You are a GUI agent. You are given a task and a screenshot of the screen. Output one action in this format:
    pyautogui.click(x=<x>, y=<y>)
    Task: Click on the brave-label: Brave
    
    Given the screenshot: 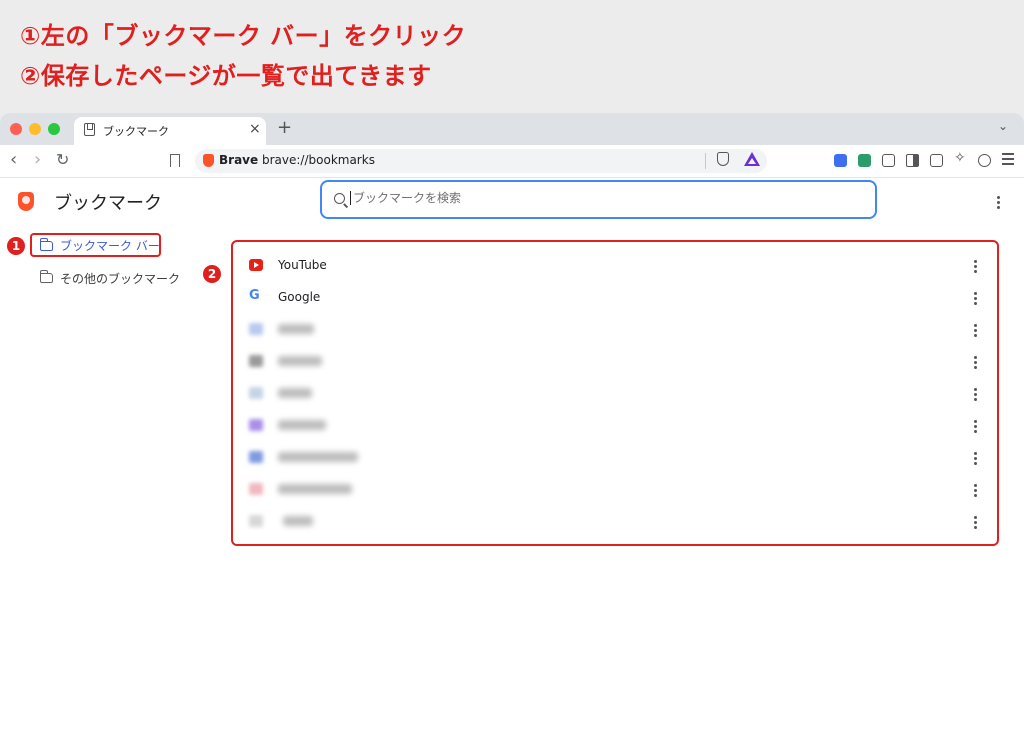 What is the action you would take?
    pyautogui.click(x=239, y=160)
    